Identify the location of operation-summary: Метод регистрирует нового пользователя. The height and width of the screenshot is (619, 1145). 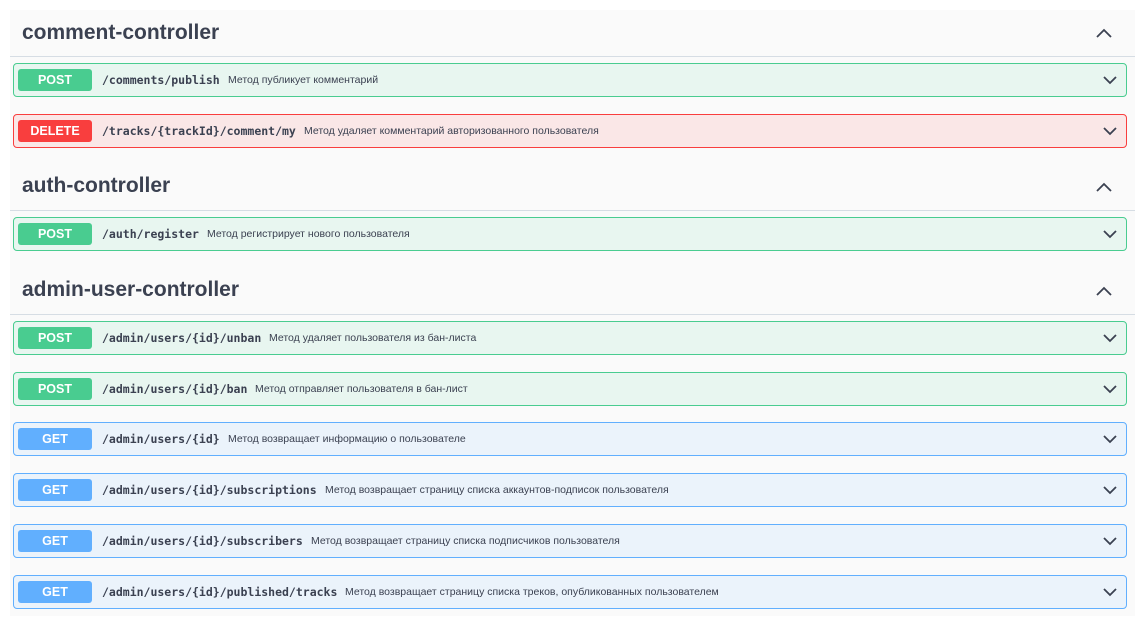
(308, 234).